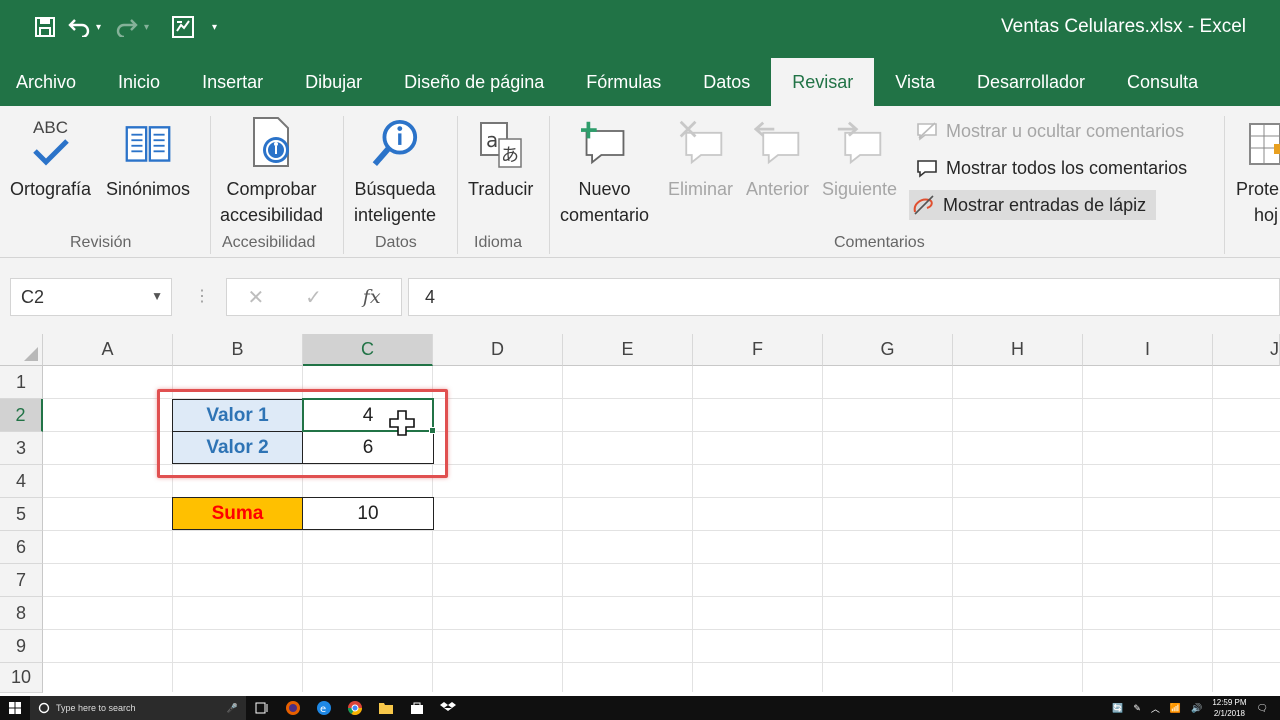  I want to click on row-header-6: 6, so click(21, 547).